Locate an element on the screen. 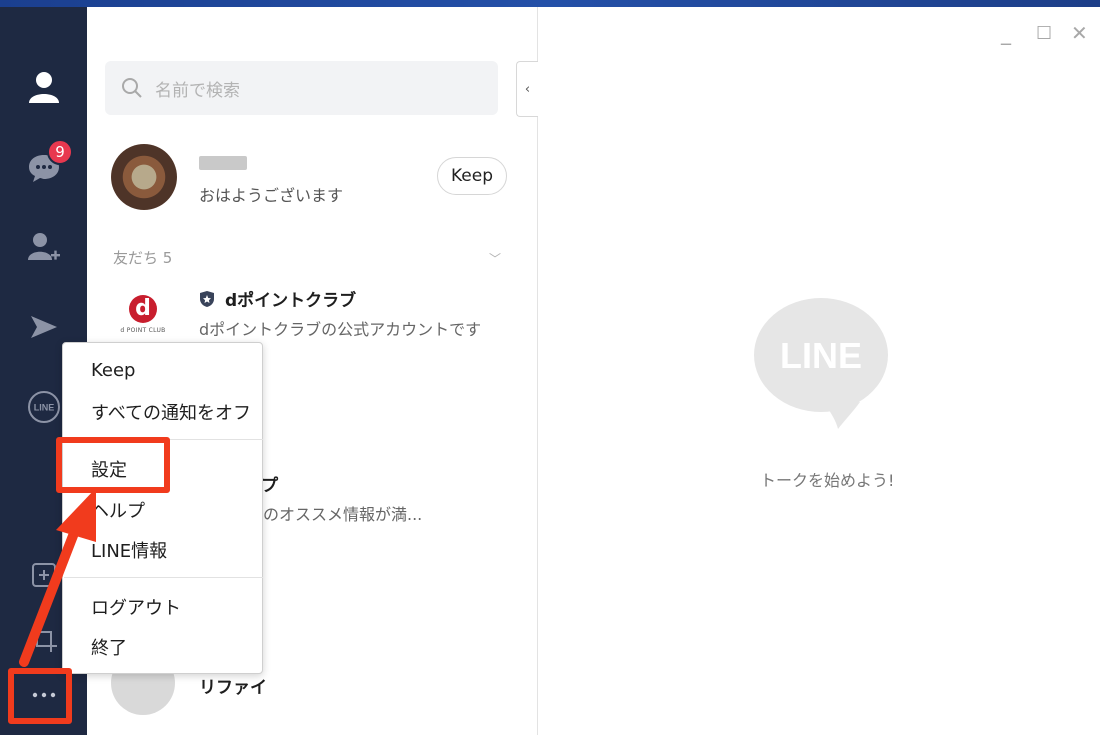 The width and height of the screenshot is (1100, 735). window-top-border is located at coordinates (550, 3).